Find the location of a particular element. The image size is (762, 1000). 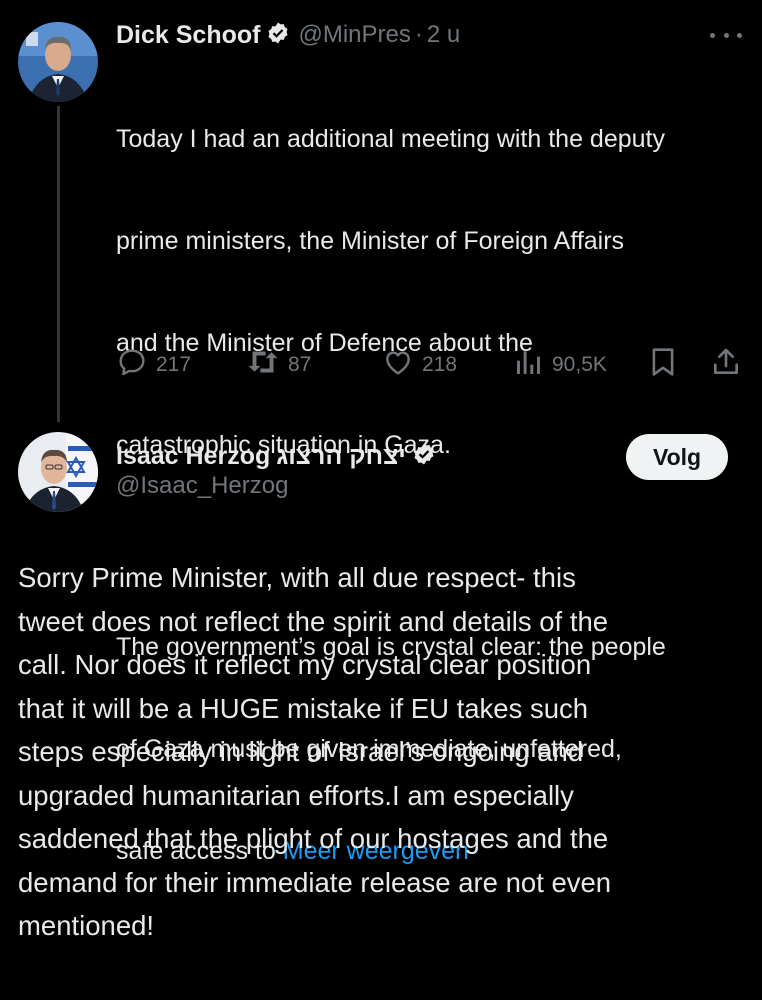

author-name-hebrew: יצחק הרצוג is located at coordinates (341, 456).